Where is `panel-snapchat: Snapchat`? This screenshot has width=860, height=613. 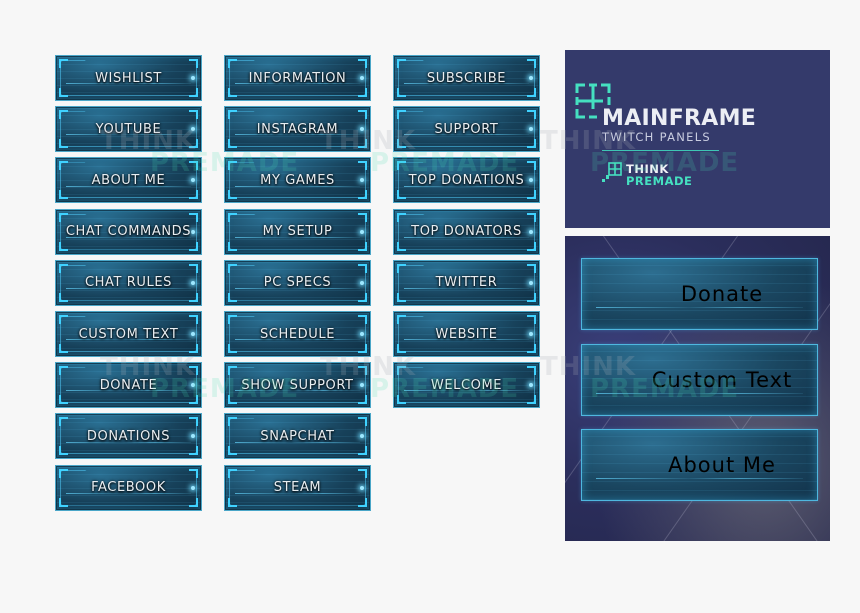
panel-snapchat: Snapchat is located at coordinates (297, 436).